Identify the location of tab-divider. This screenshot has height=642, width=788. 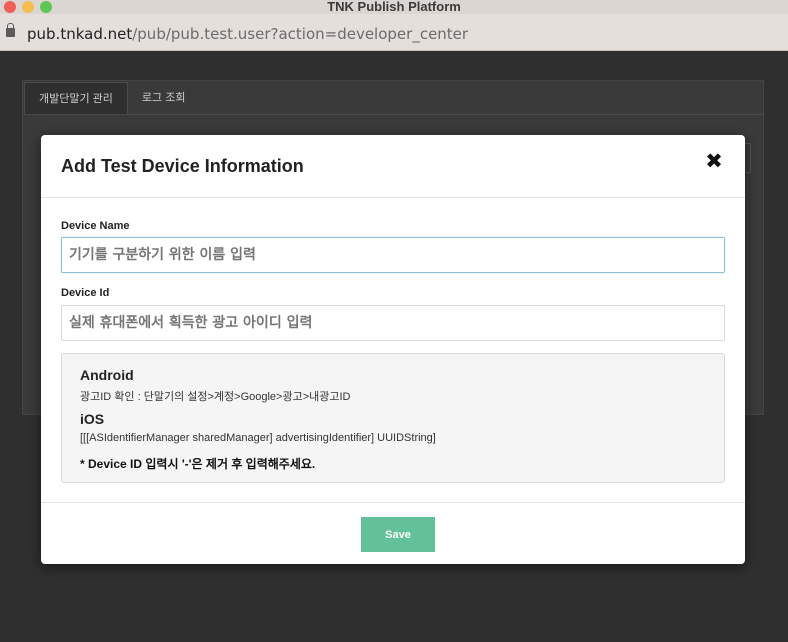
(393, 114).